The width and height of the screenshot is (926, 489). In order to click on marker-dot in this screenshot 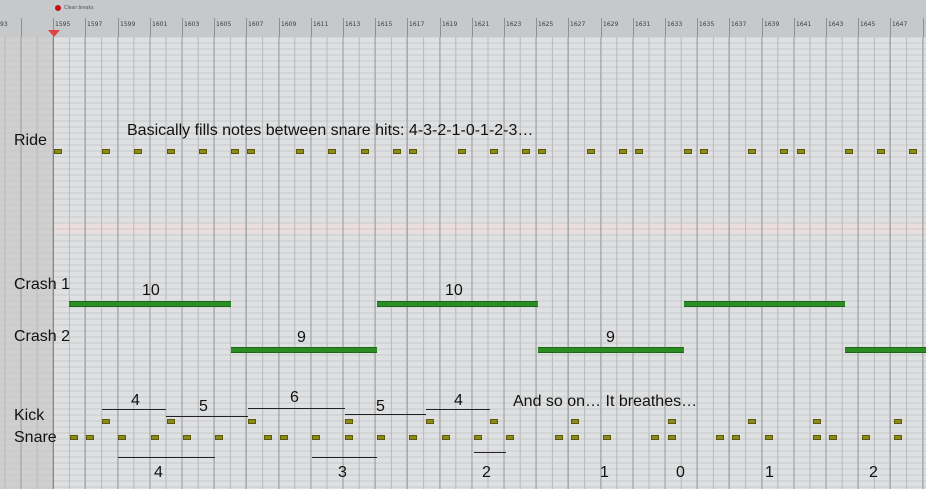, I will do `click(58, 8)`.